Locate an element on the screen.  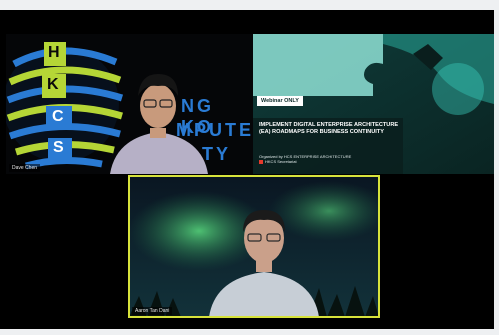
participant-name: Aaron Tan Dani is located at coordinates (152, 311).